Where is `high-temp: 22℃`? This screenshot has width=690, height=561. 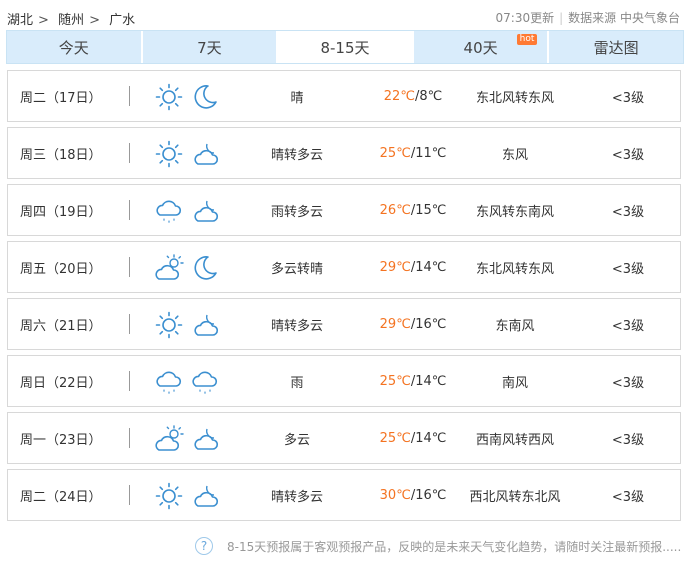 high-temp: 22℃ is located at coordinates (399, 96).